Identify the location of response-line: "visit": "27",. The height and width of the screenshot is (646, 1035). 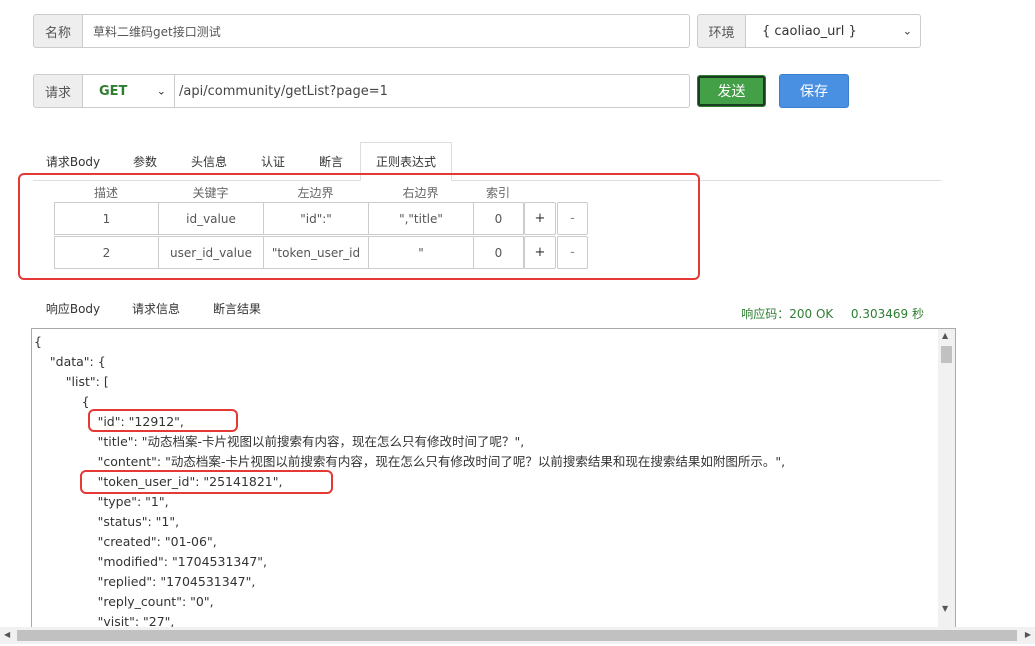
(104, 621).